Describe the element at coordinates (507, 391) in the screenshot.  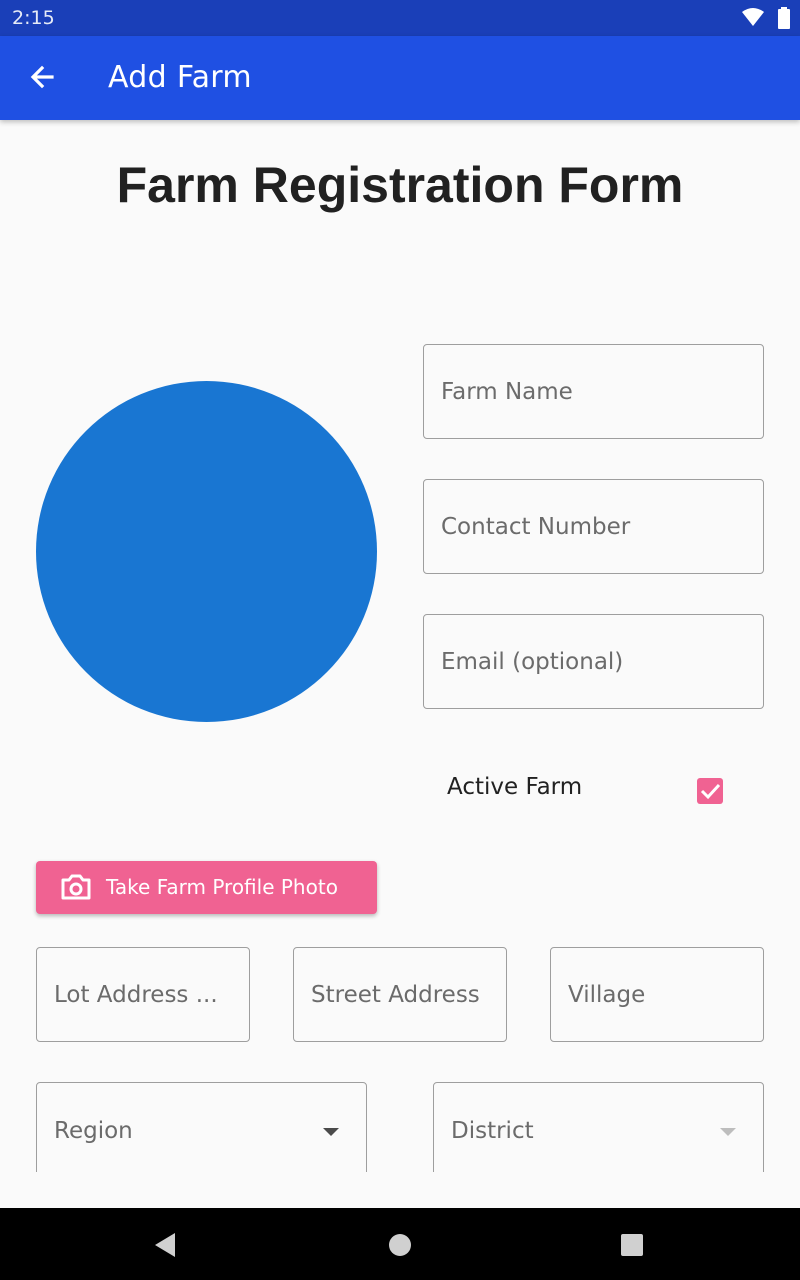
I see `farm-name-label: Farm Name` at that location.